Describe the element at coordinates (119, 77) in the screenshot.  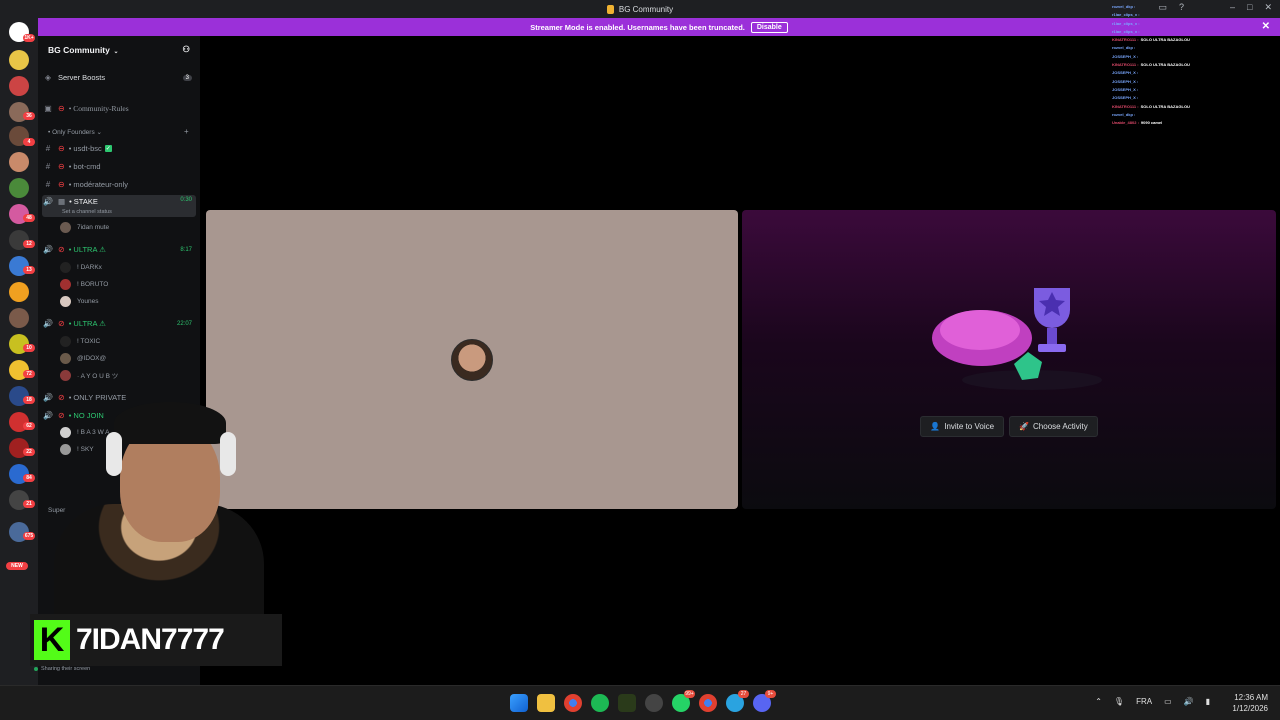
I see `server-boosts-row: ◈ Server Boosts 3` at that location.